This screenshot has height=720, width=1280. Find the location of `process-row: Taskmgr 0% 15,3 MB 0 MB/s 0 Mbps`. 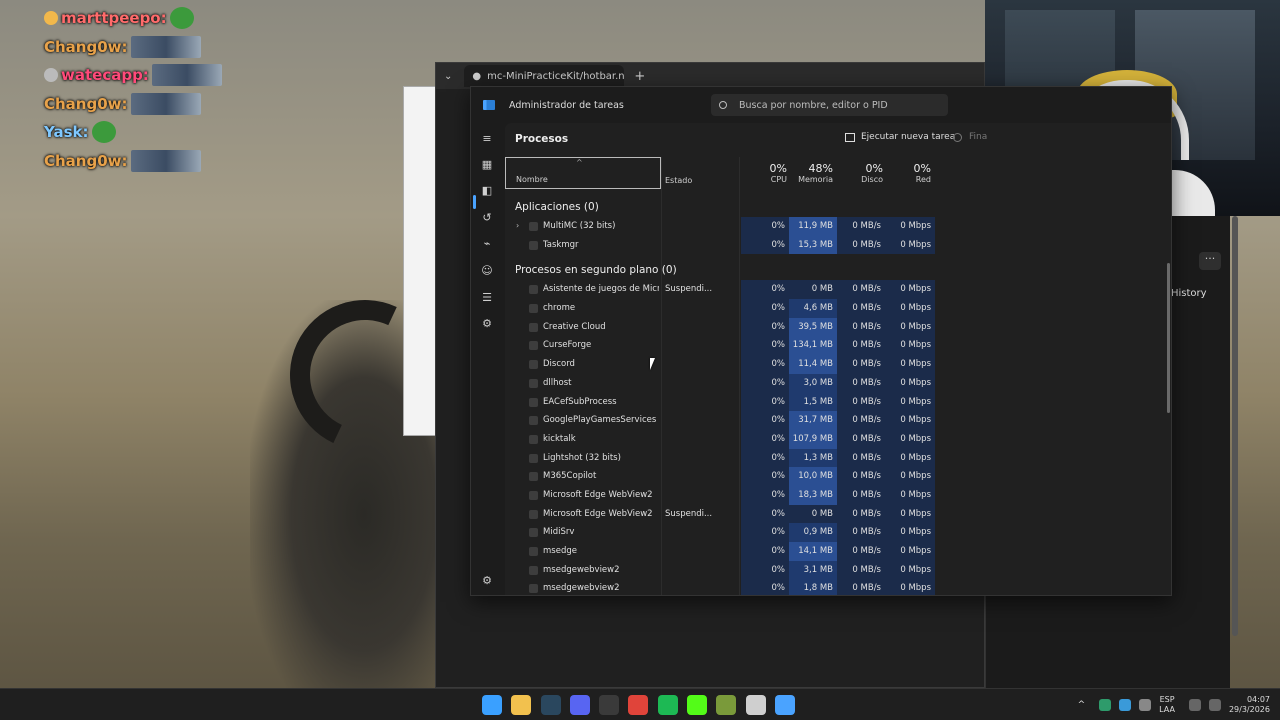

process-row: Taskmgr 0% 15,3 MB 0 MB/s 0 Mbps is located at coordinates (838, 245).